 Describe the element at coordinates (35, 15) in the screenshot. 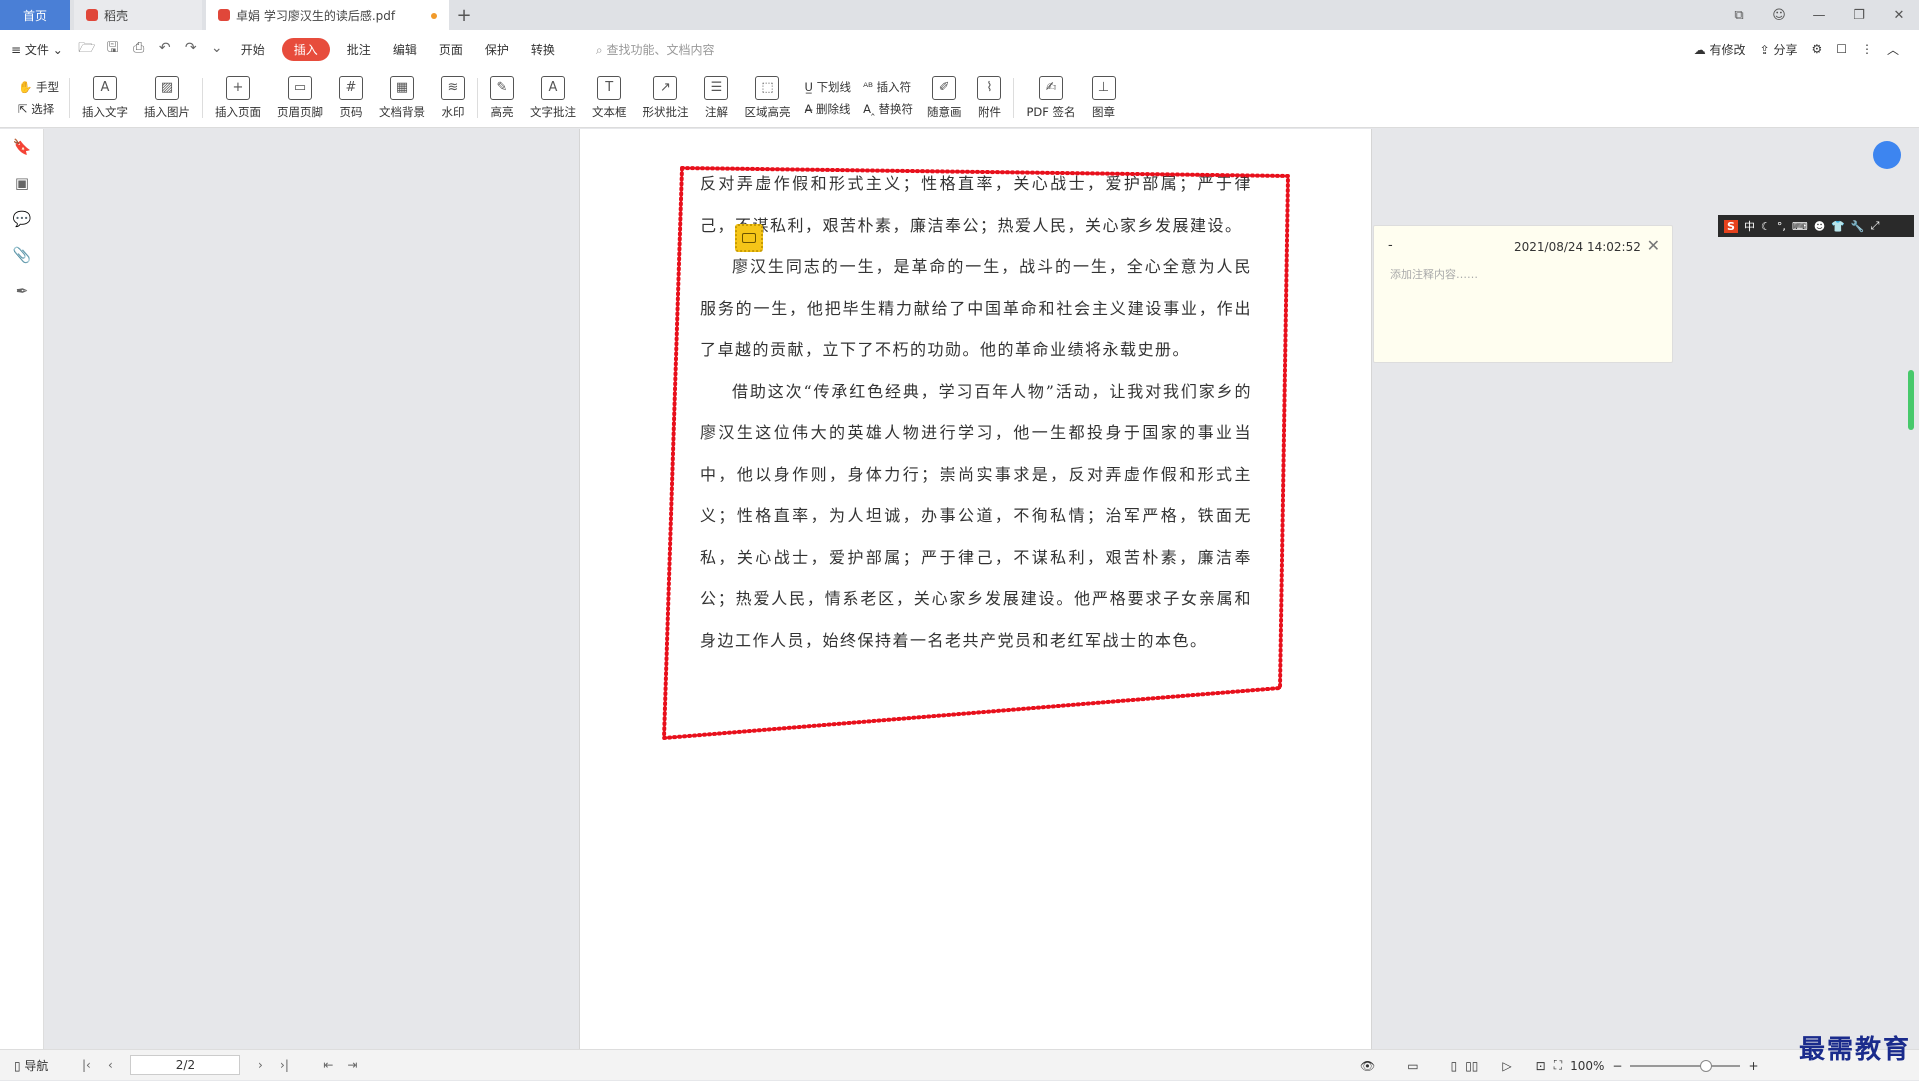

I see `tab-home: 首页` at that location.